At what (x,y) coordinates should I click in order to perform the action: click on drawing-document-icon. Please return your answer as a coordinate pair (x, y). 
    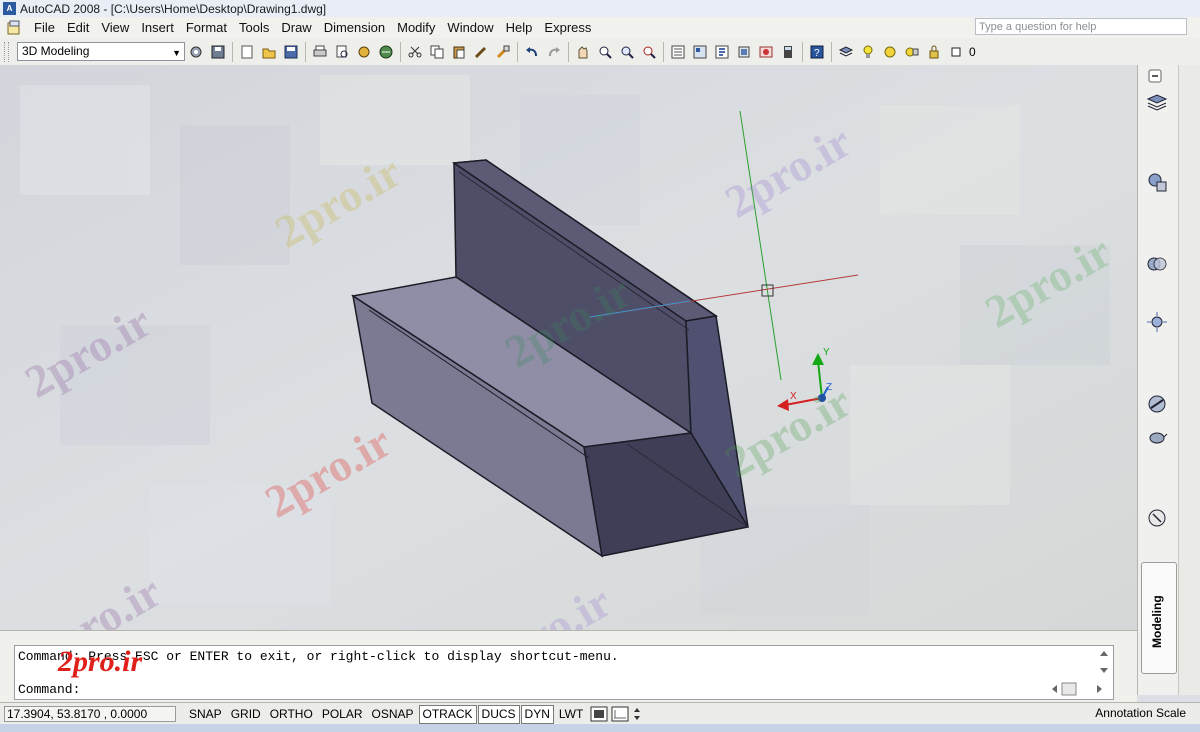
    Looking at the image, I should click on (14, 28).